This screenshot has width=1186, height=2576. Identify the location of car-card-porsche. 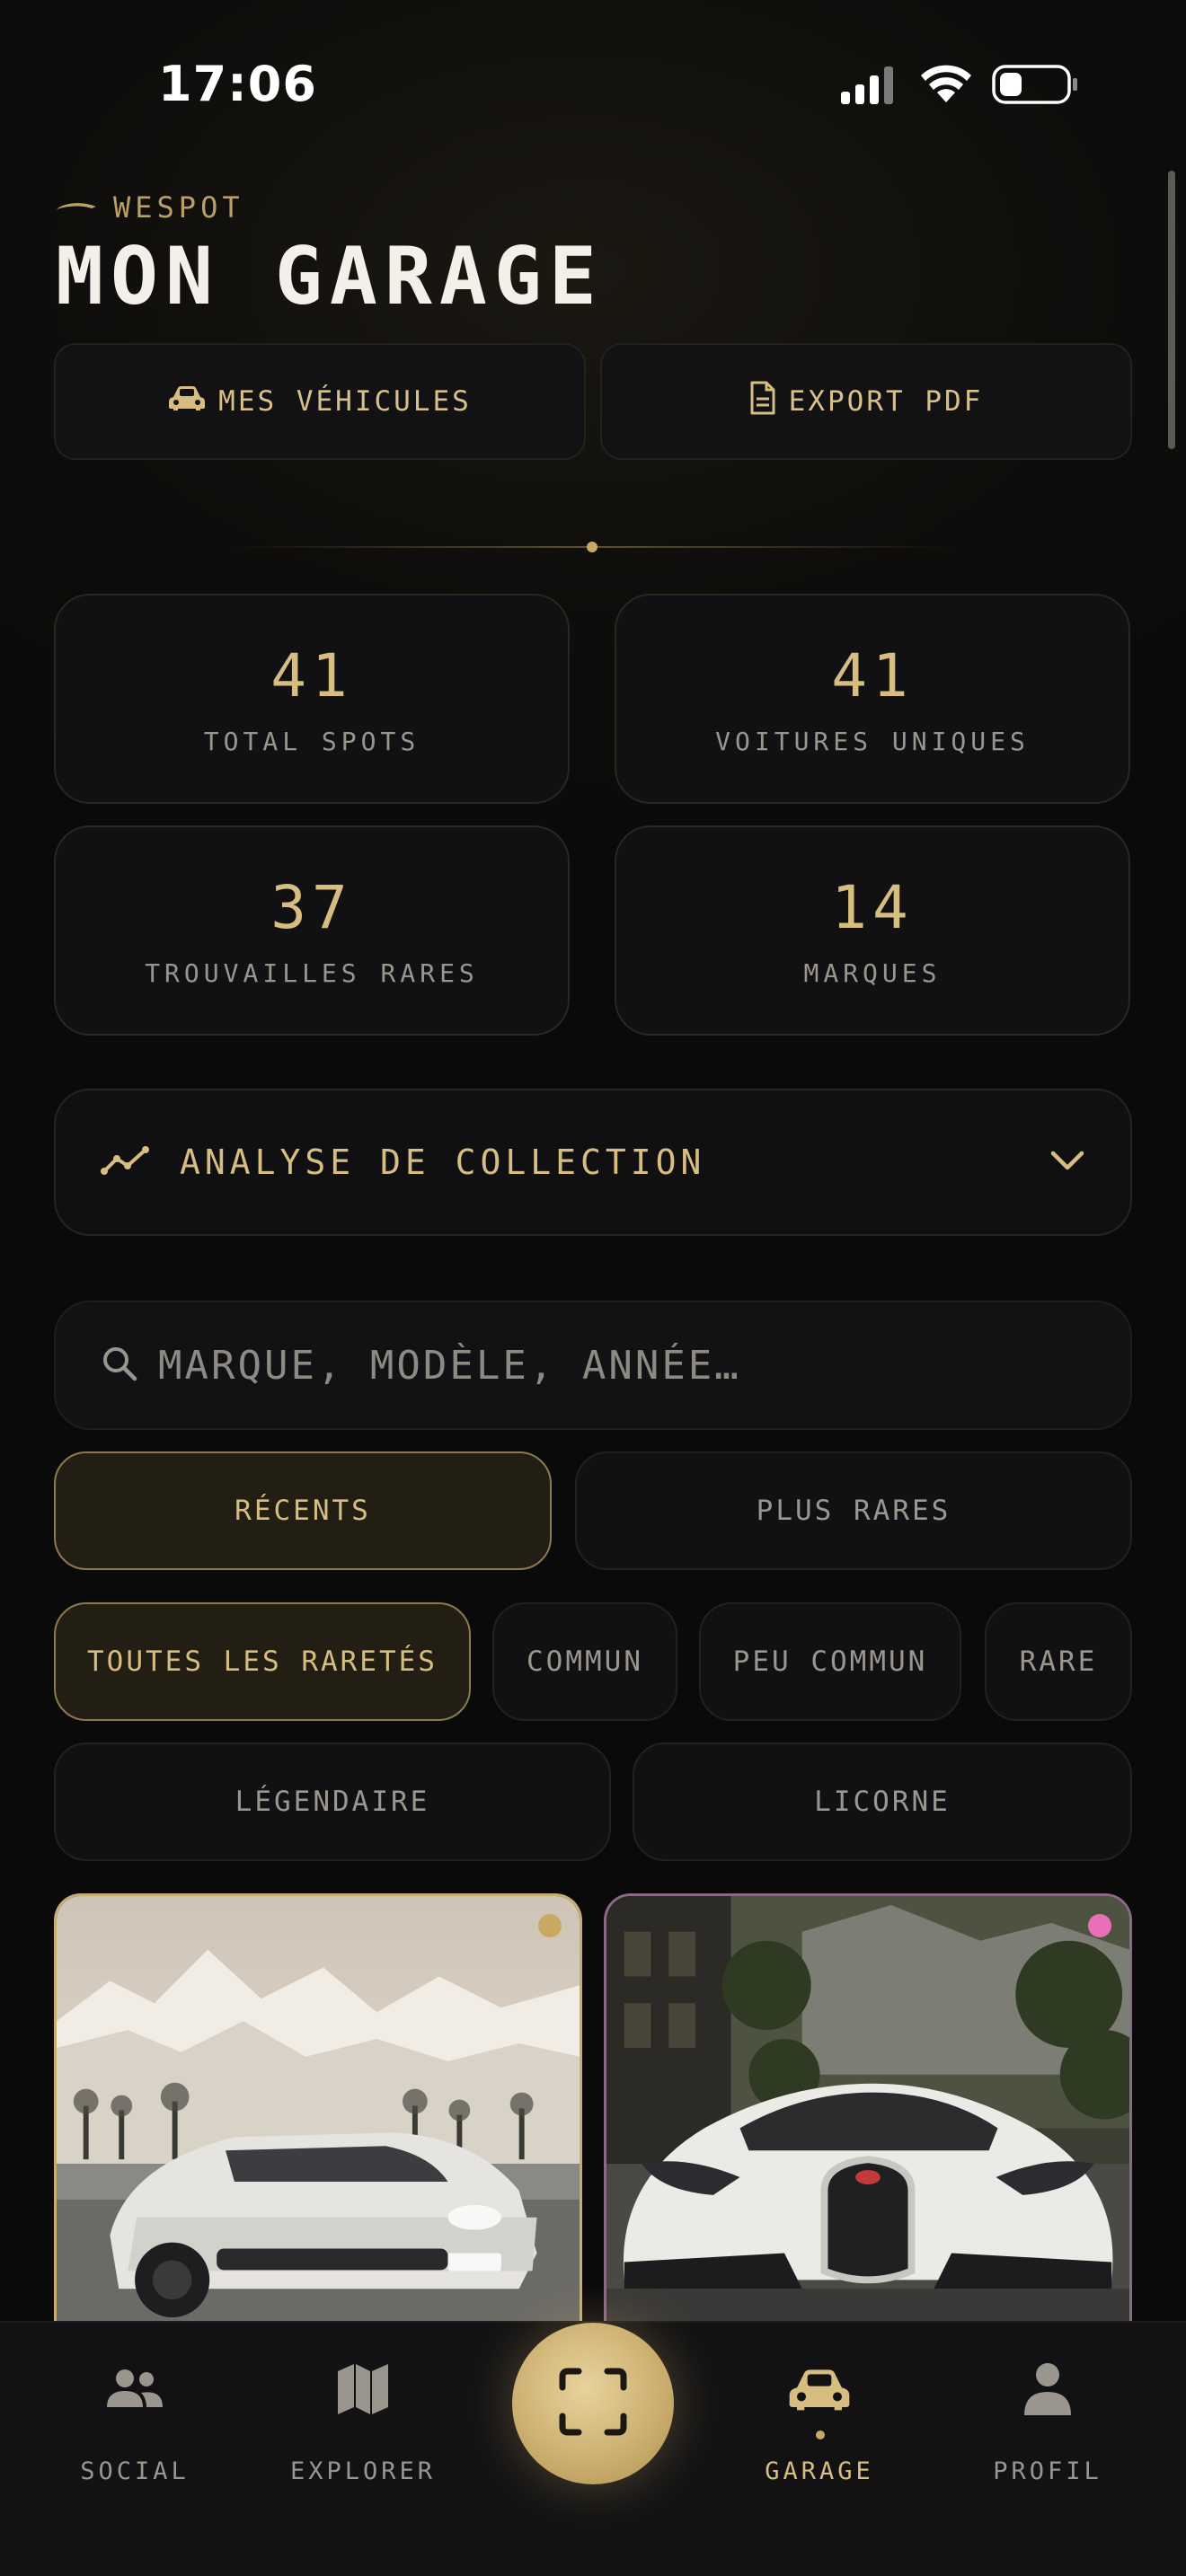
(318, 2109).